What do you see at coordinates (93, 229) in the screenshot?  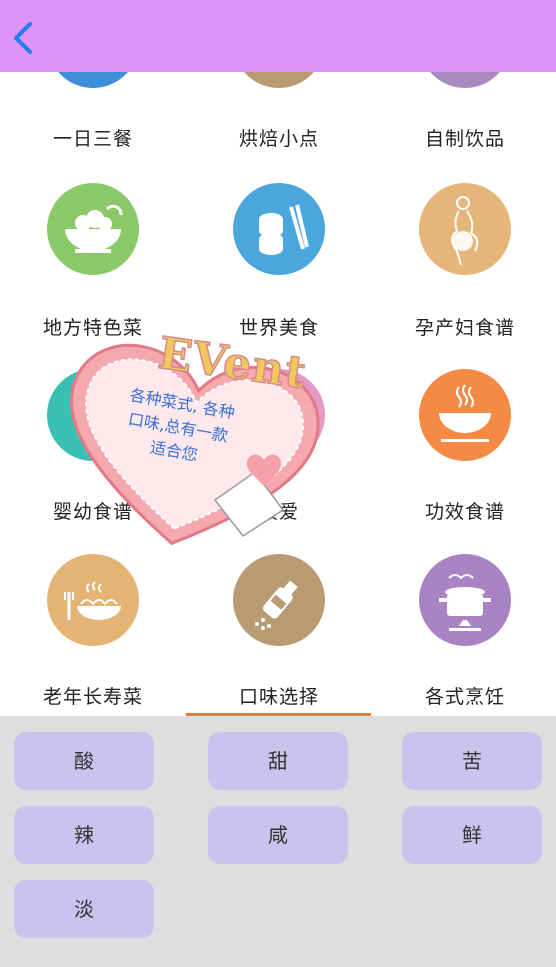 I see `bowl-icon` at bounding box center [93, 229].